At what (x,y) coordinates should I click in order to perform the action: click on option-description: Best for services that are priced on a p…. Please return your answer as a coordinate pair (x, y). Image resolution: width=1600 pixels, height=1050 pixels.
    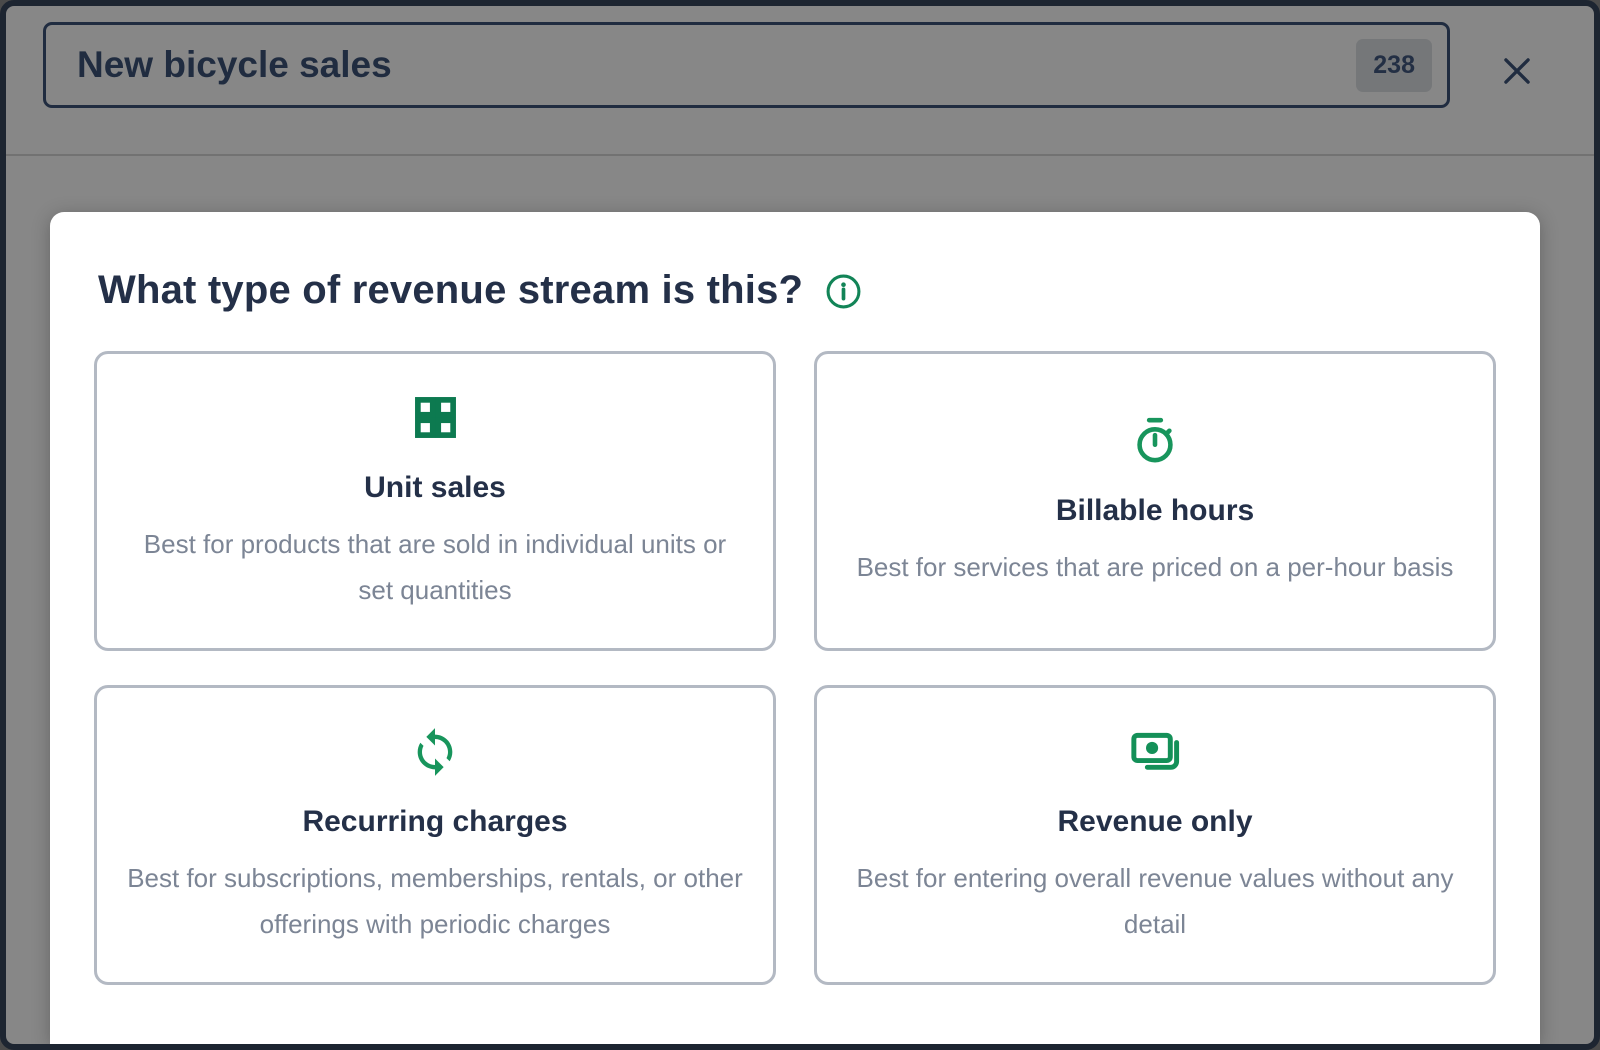
    Looking at the image, I should click on (1155, 566).